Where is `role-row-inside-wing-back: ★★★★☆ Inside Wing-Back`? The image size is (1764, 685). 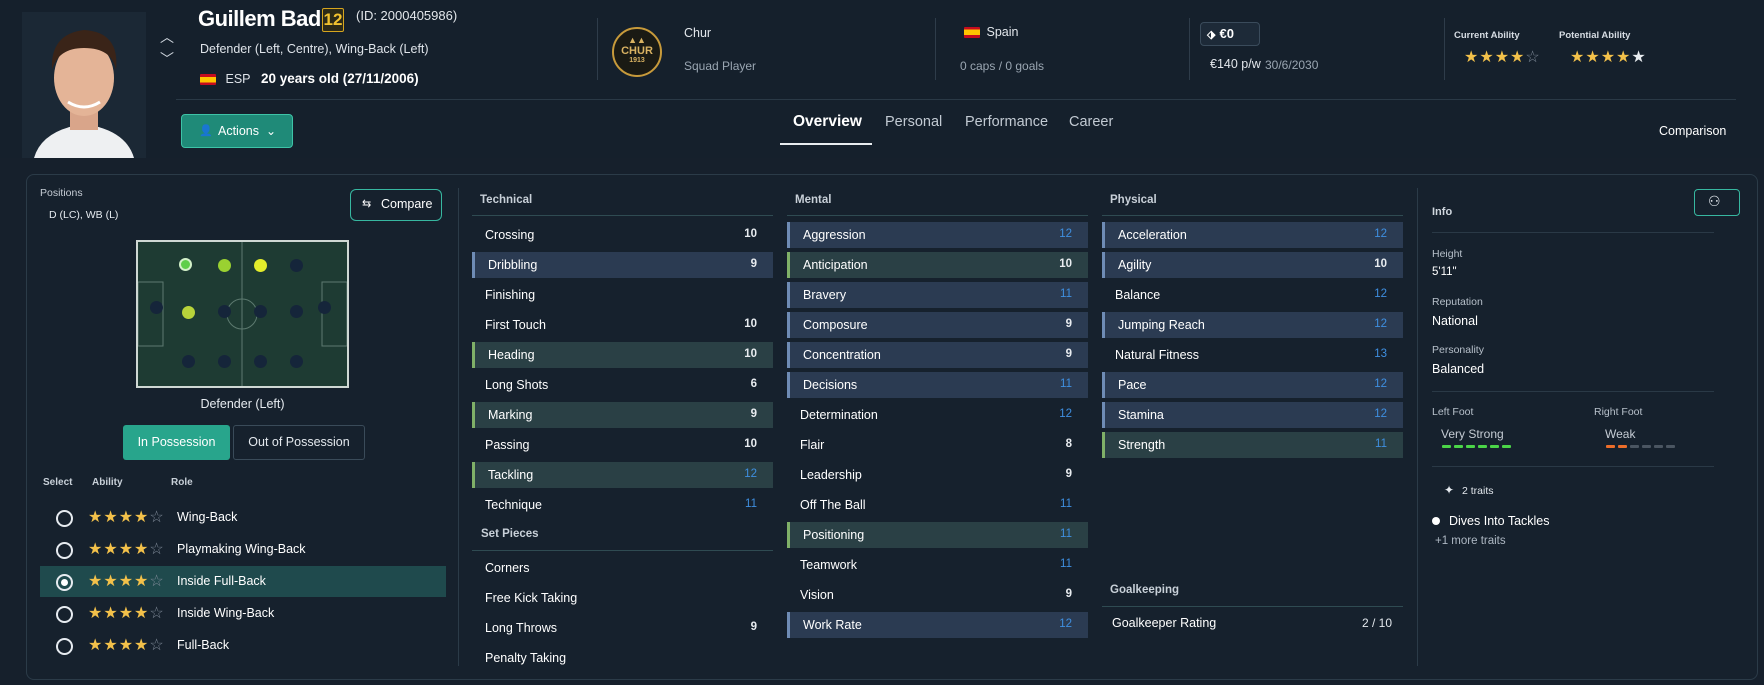
role-row-inside-wing-back: ★★★★☆ Inside Wing-Back is located at coordinates (243, 613).